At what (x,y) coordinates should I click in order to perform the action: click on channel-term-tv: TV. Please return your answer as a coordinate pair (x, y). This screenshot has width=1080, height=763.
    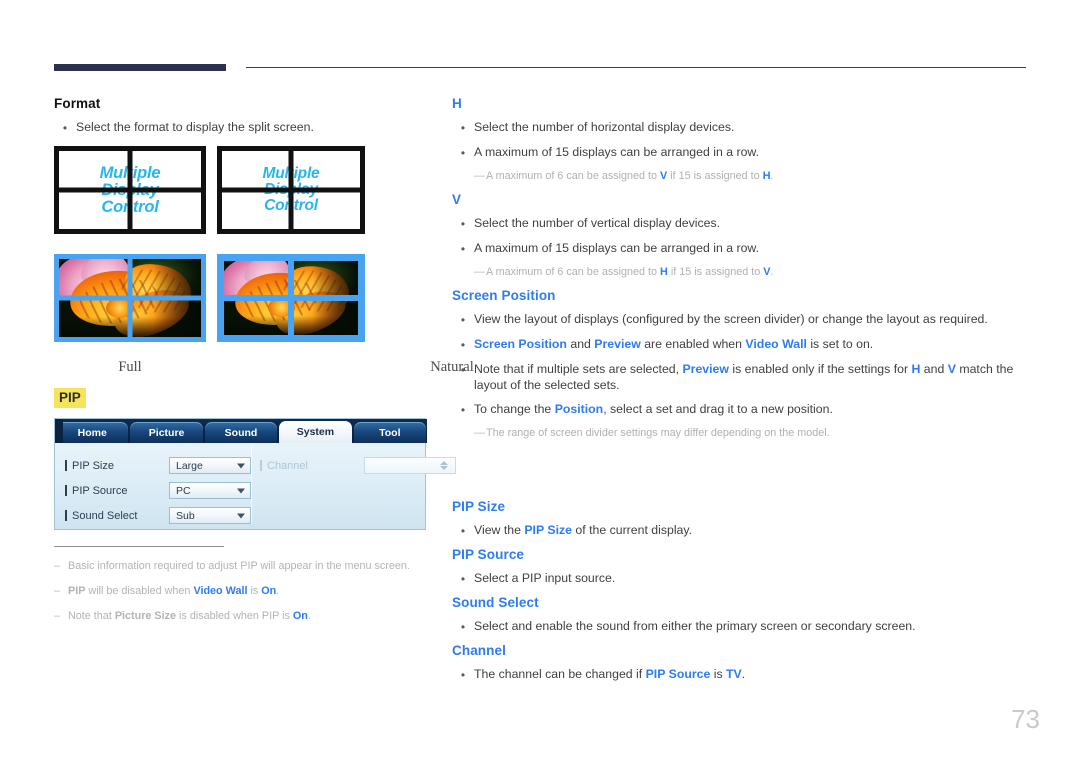
    Looking at the image, I should click on (734, 674).